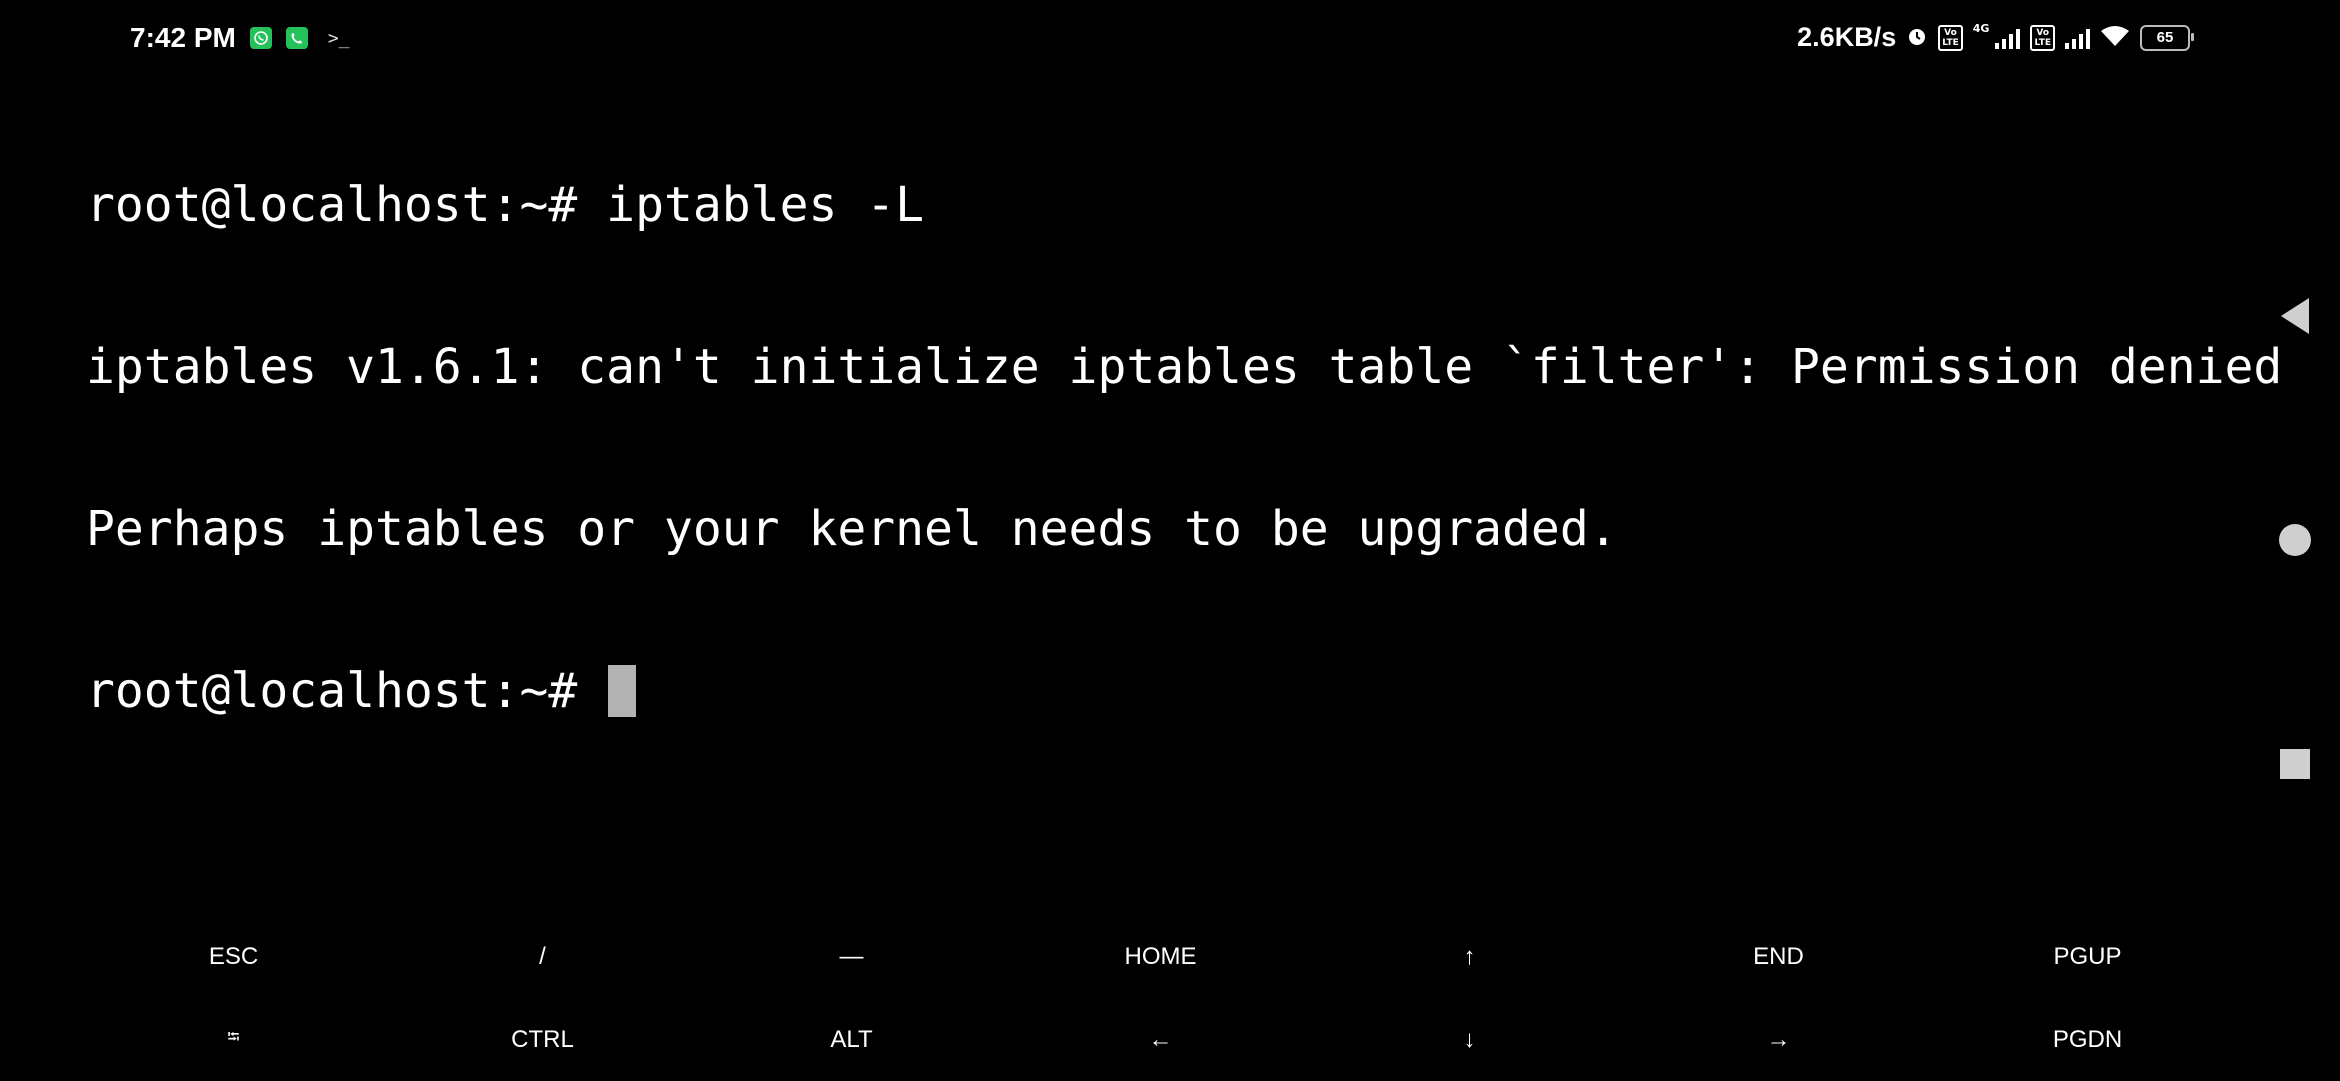 This screenshot has height=1081, width=2340. What do you see at coordinates (1981, 28) in the screenshot?
I see `network-type: 4G` at bounding box center [1981, 28].